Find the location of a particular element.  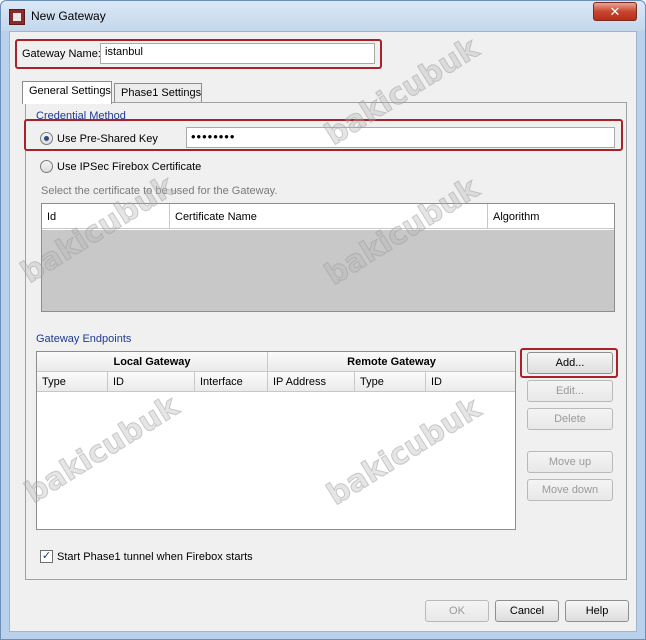

gateway-name-input: istanbul is located at coordinates (237, 53).